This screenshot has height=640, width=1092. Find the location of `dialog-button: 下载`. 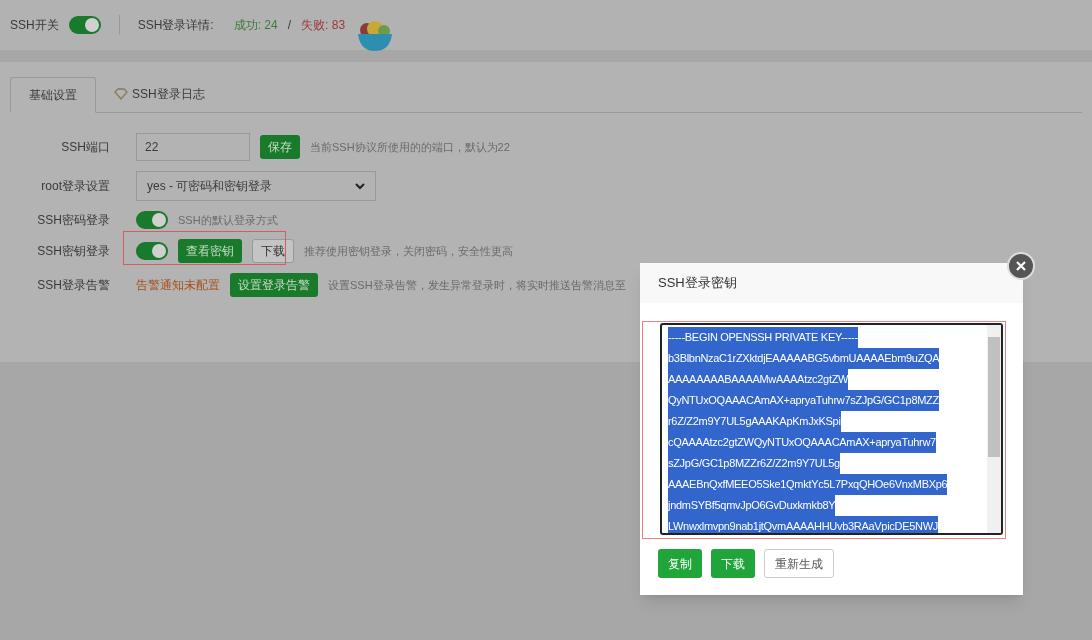

dialog-button: 下载 is located at coordinates (733, 563).